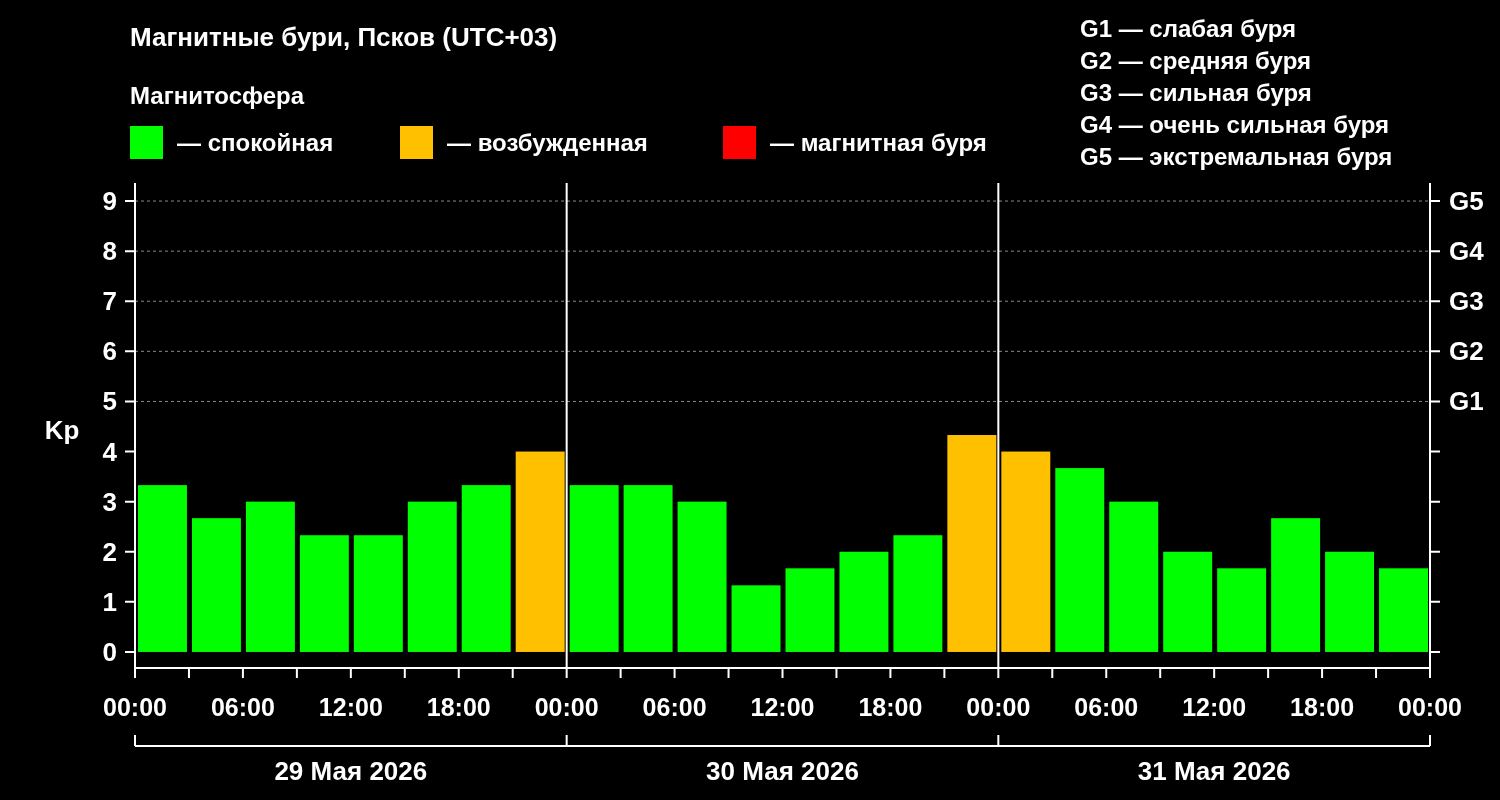 The width and height of the screenshot is (1500, 800). I want to click on y-tick-label: 2, so click(109, 551).